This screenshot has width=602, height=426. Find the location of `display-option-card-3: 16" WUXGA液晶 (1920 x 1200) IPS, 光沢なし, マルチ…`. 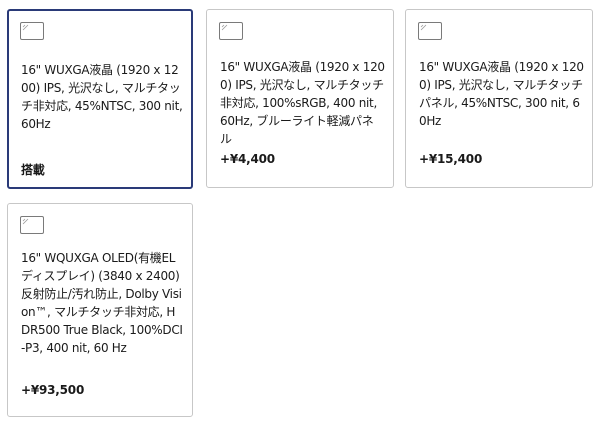

display-option-card-3: 16" WUXGA液晶 (1920 x 1200) IPS, 光沢なし, マルチ… is located at coordinates (499, 98).